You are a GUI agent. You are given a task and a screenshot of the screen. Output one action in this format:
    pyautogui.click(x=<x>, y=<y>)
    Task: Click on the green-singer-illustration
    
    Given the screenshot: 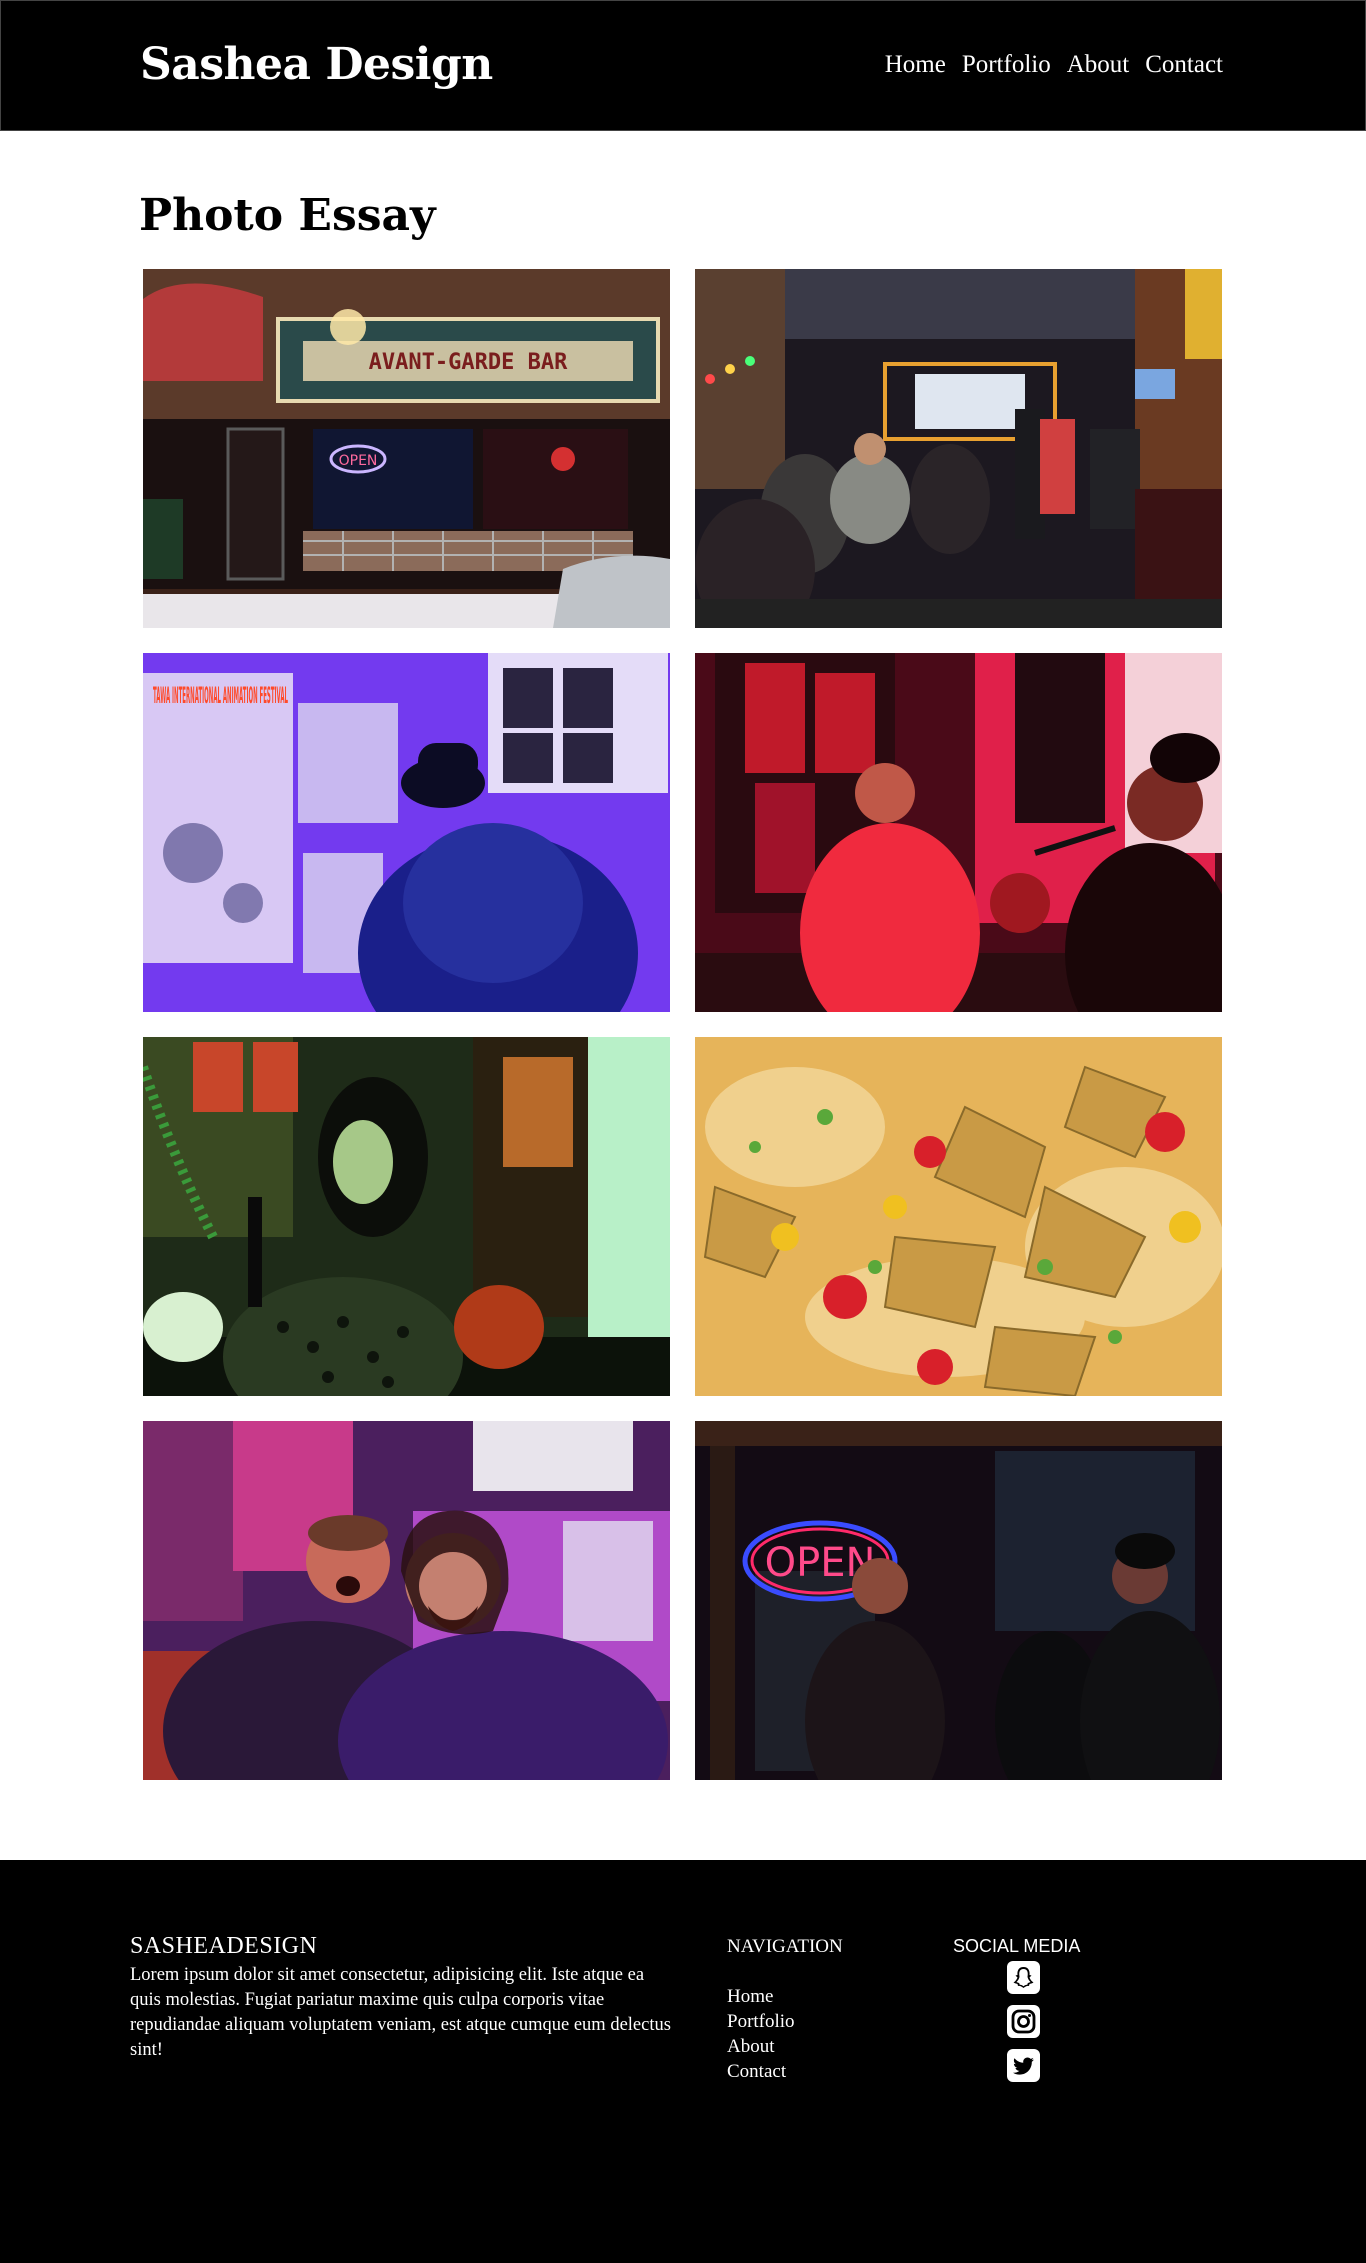 What is the action you would take?
    pyautogui.click(x=406, y=1216)
    